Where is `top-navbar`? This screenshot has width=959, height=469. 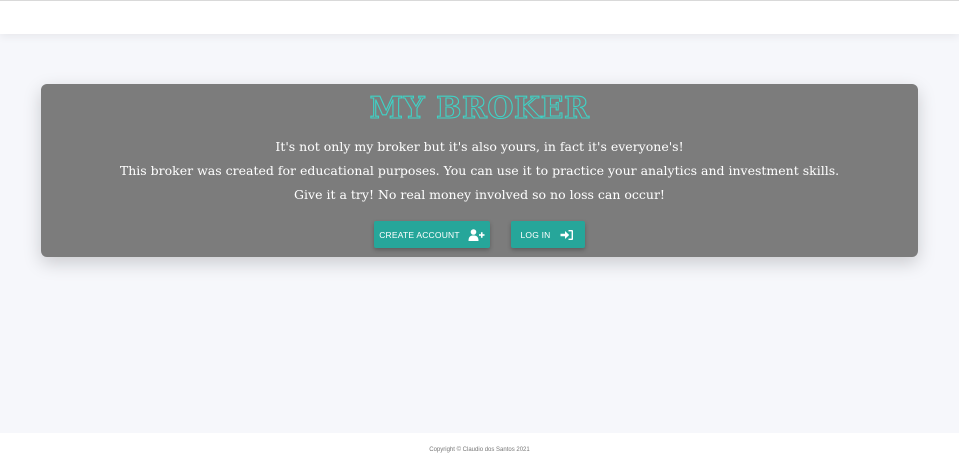
top-navbar is located at coordinates (479, 17).